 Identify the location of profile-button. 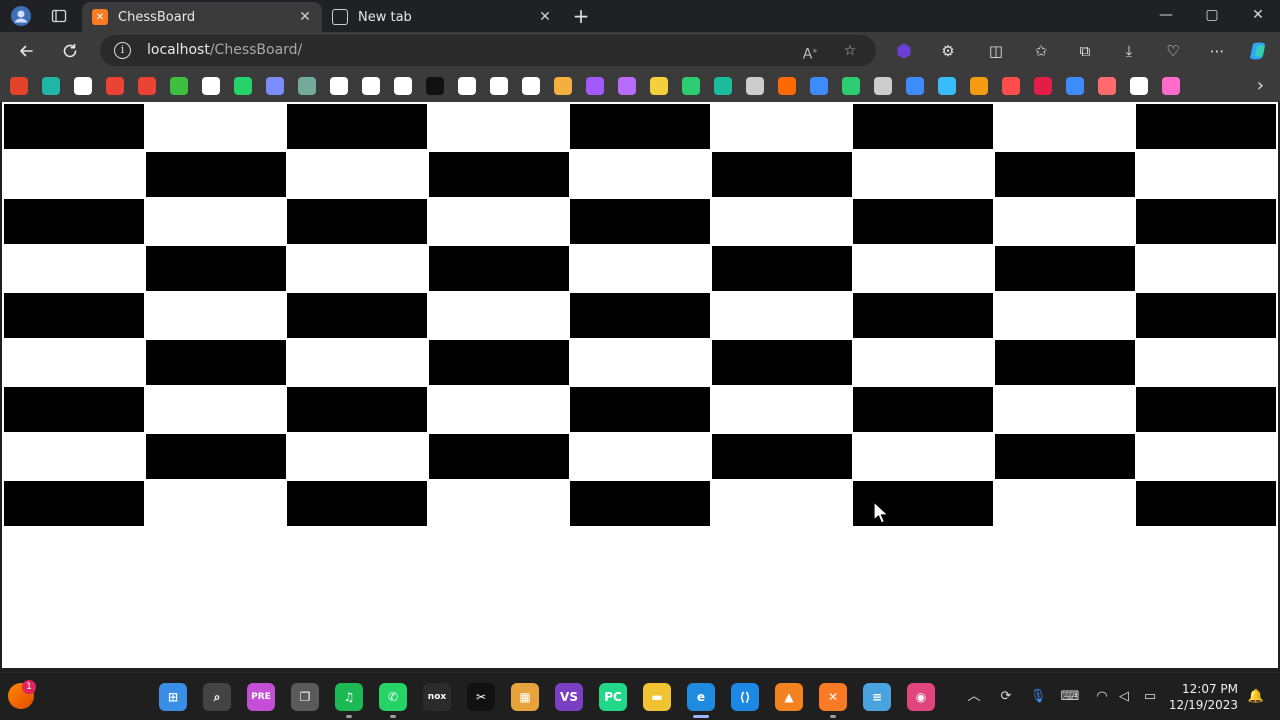
(21, 16).